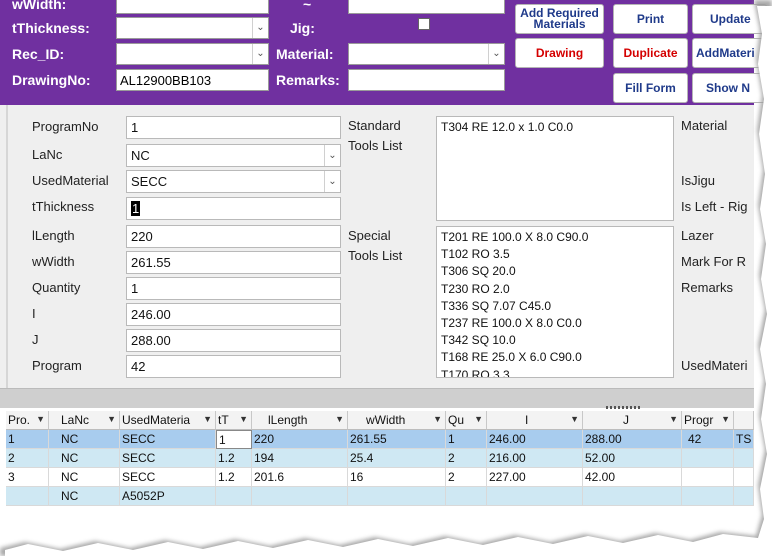 Image resolution: width=772 pixels, height=556 pixels. What do you see at coordinates (729, 53) in the screenshot?
I see `add-material-button: AddMateri` at bounding box center [729, 53].